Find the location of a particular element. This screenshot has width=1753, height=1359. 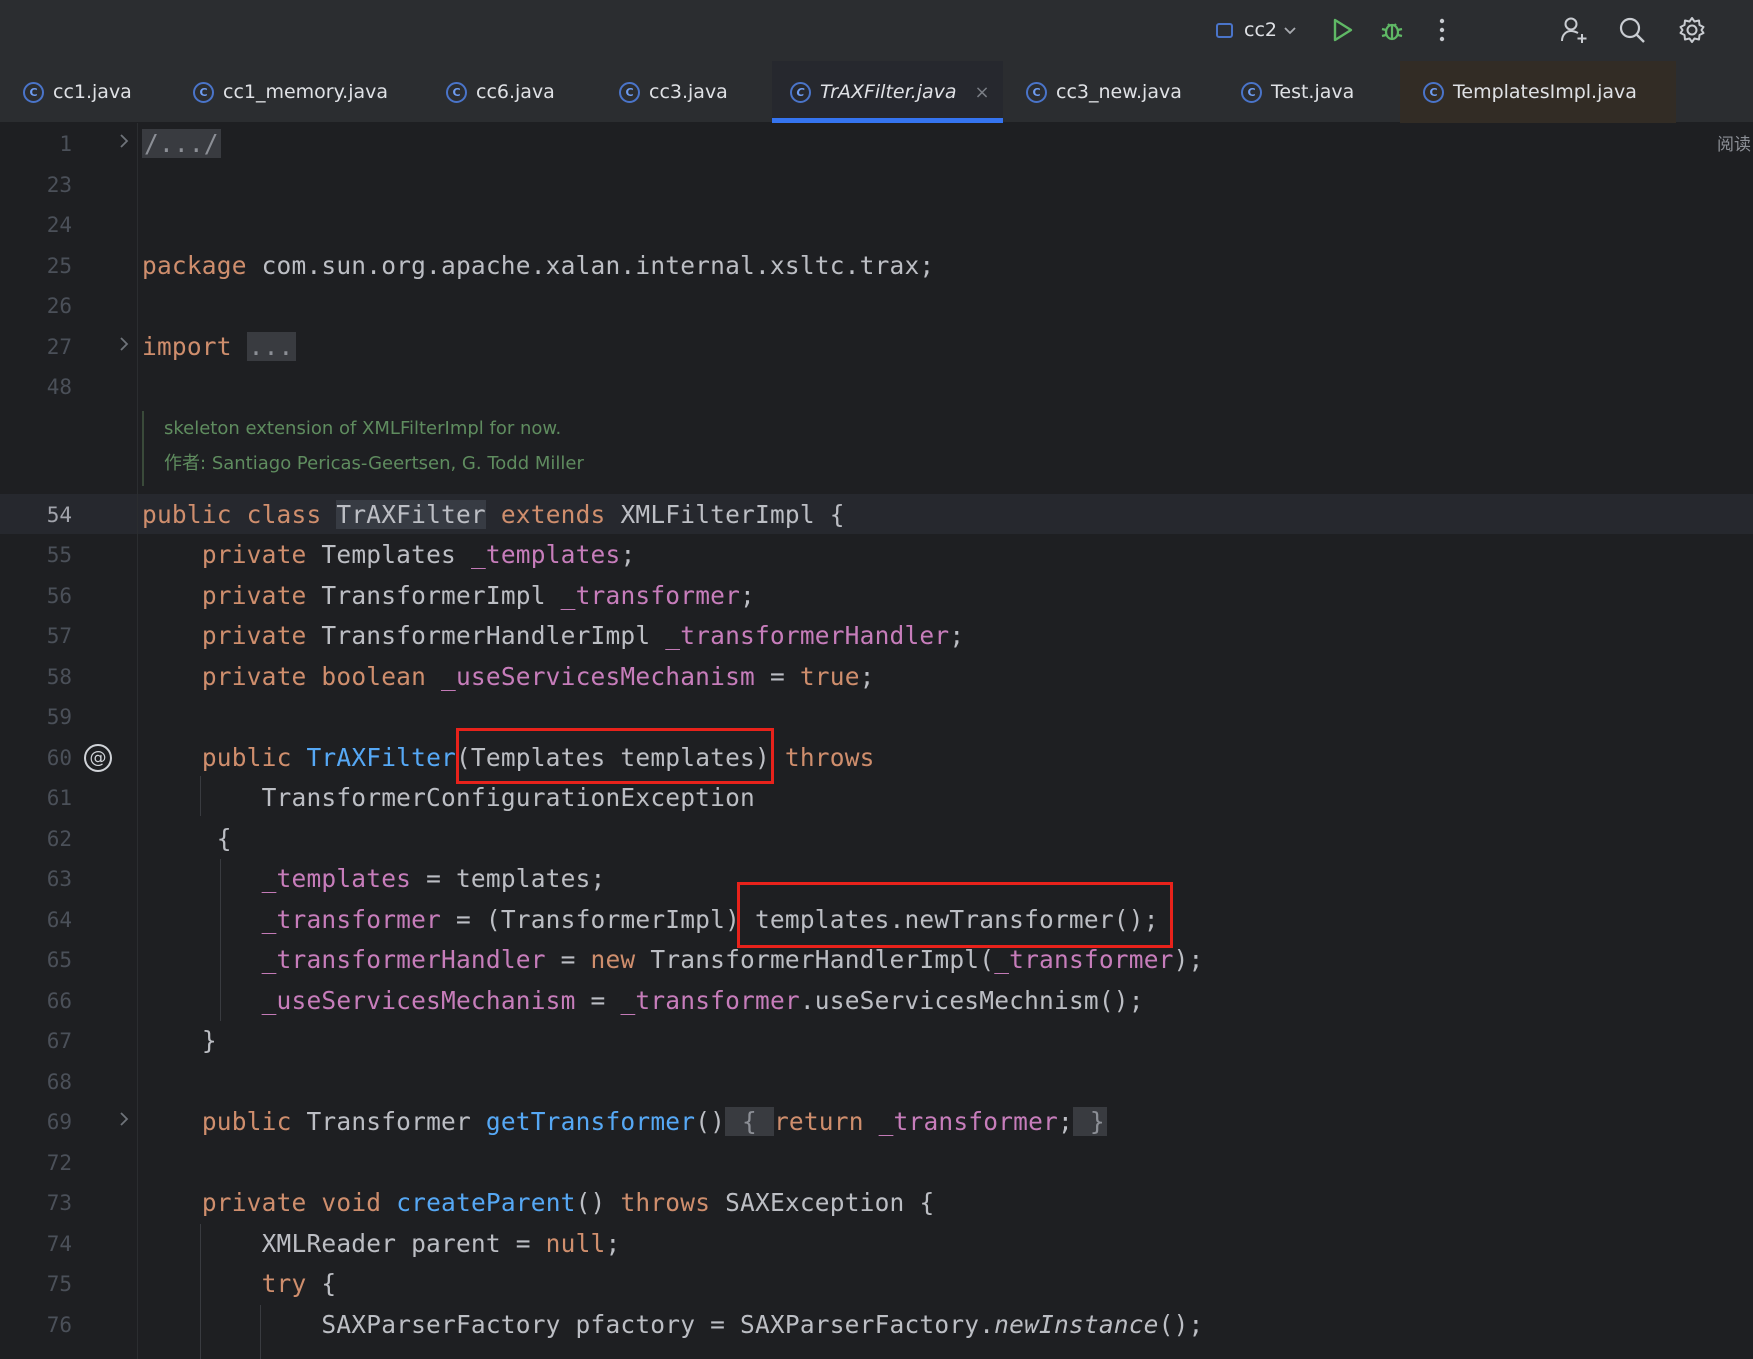

static-method: newInstance is located at coordinates (1076, 1324).